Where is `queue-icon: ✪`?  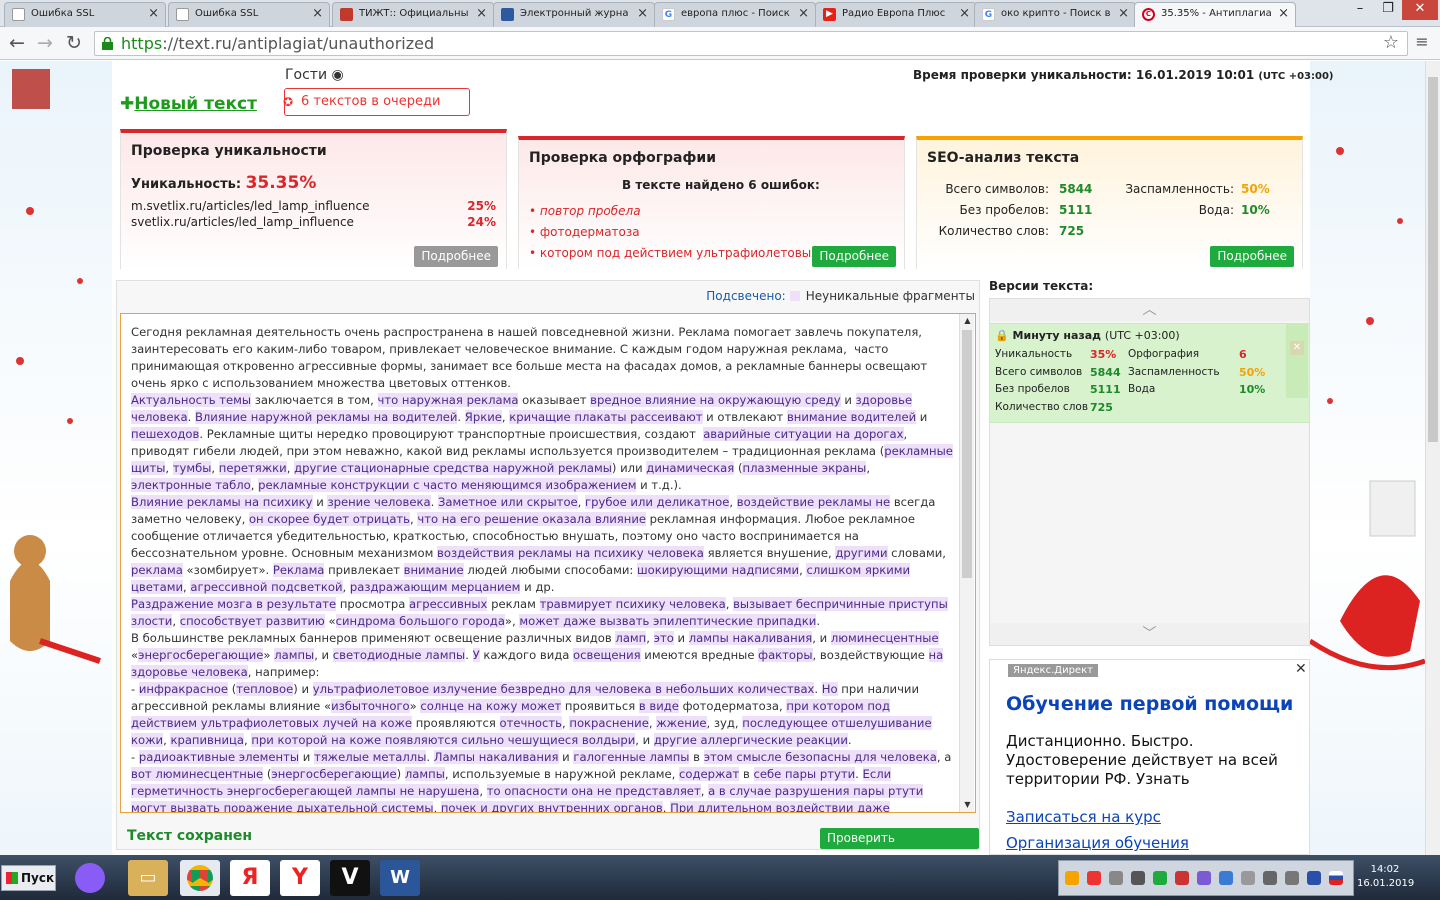
queue-icon: ✪ is located at coordinates (288, 102).